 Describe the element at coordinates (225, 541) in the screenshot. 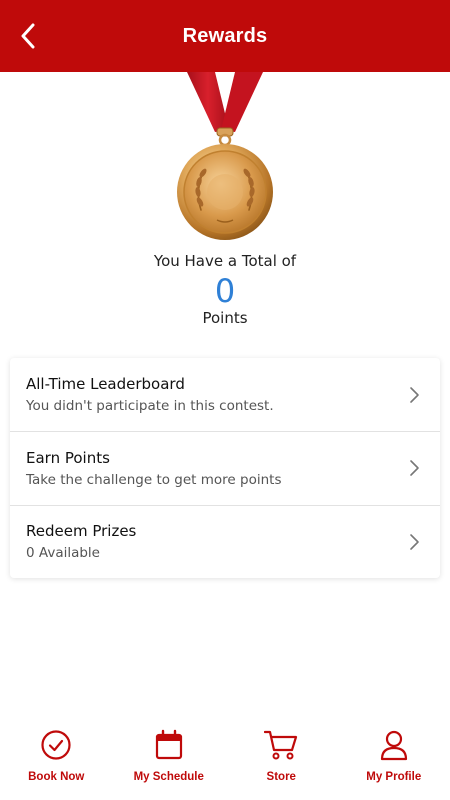

I see `redeem-prizes-item: Redeem Prizes 0 Available` at that location.